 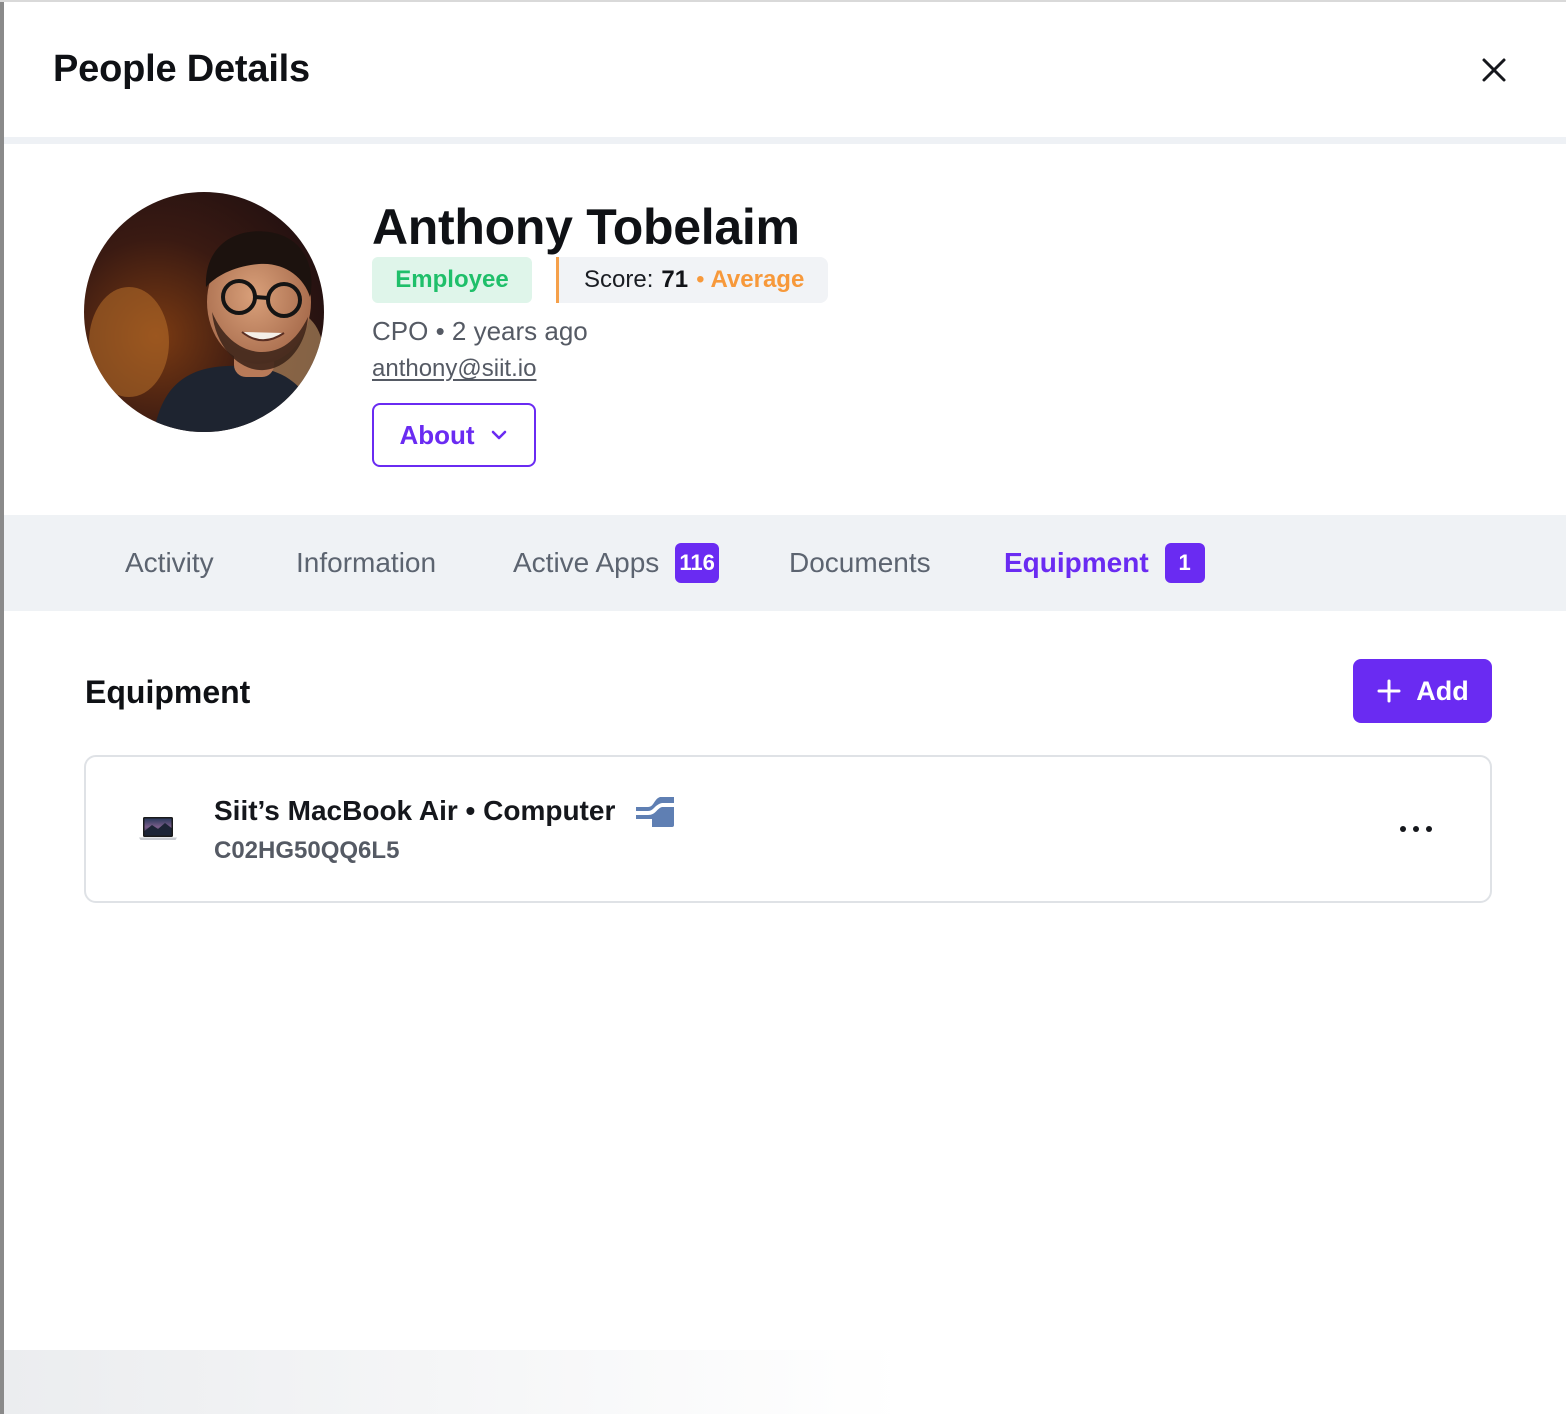 What do you see at coordinates (757, 279) in the screenshot?
I see `score-rating: Average` at bounding box center [757, 279].